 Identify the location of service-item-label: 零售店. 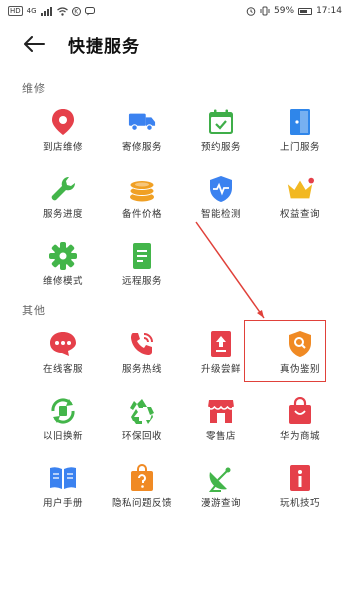
(220, 436).